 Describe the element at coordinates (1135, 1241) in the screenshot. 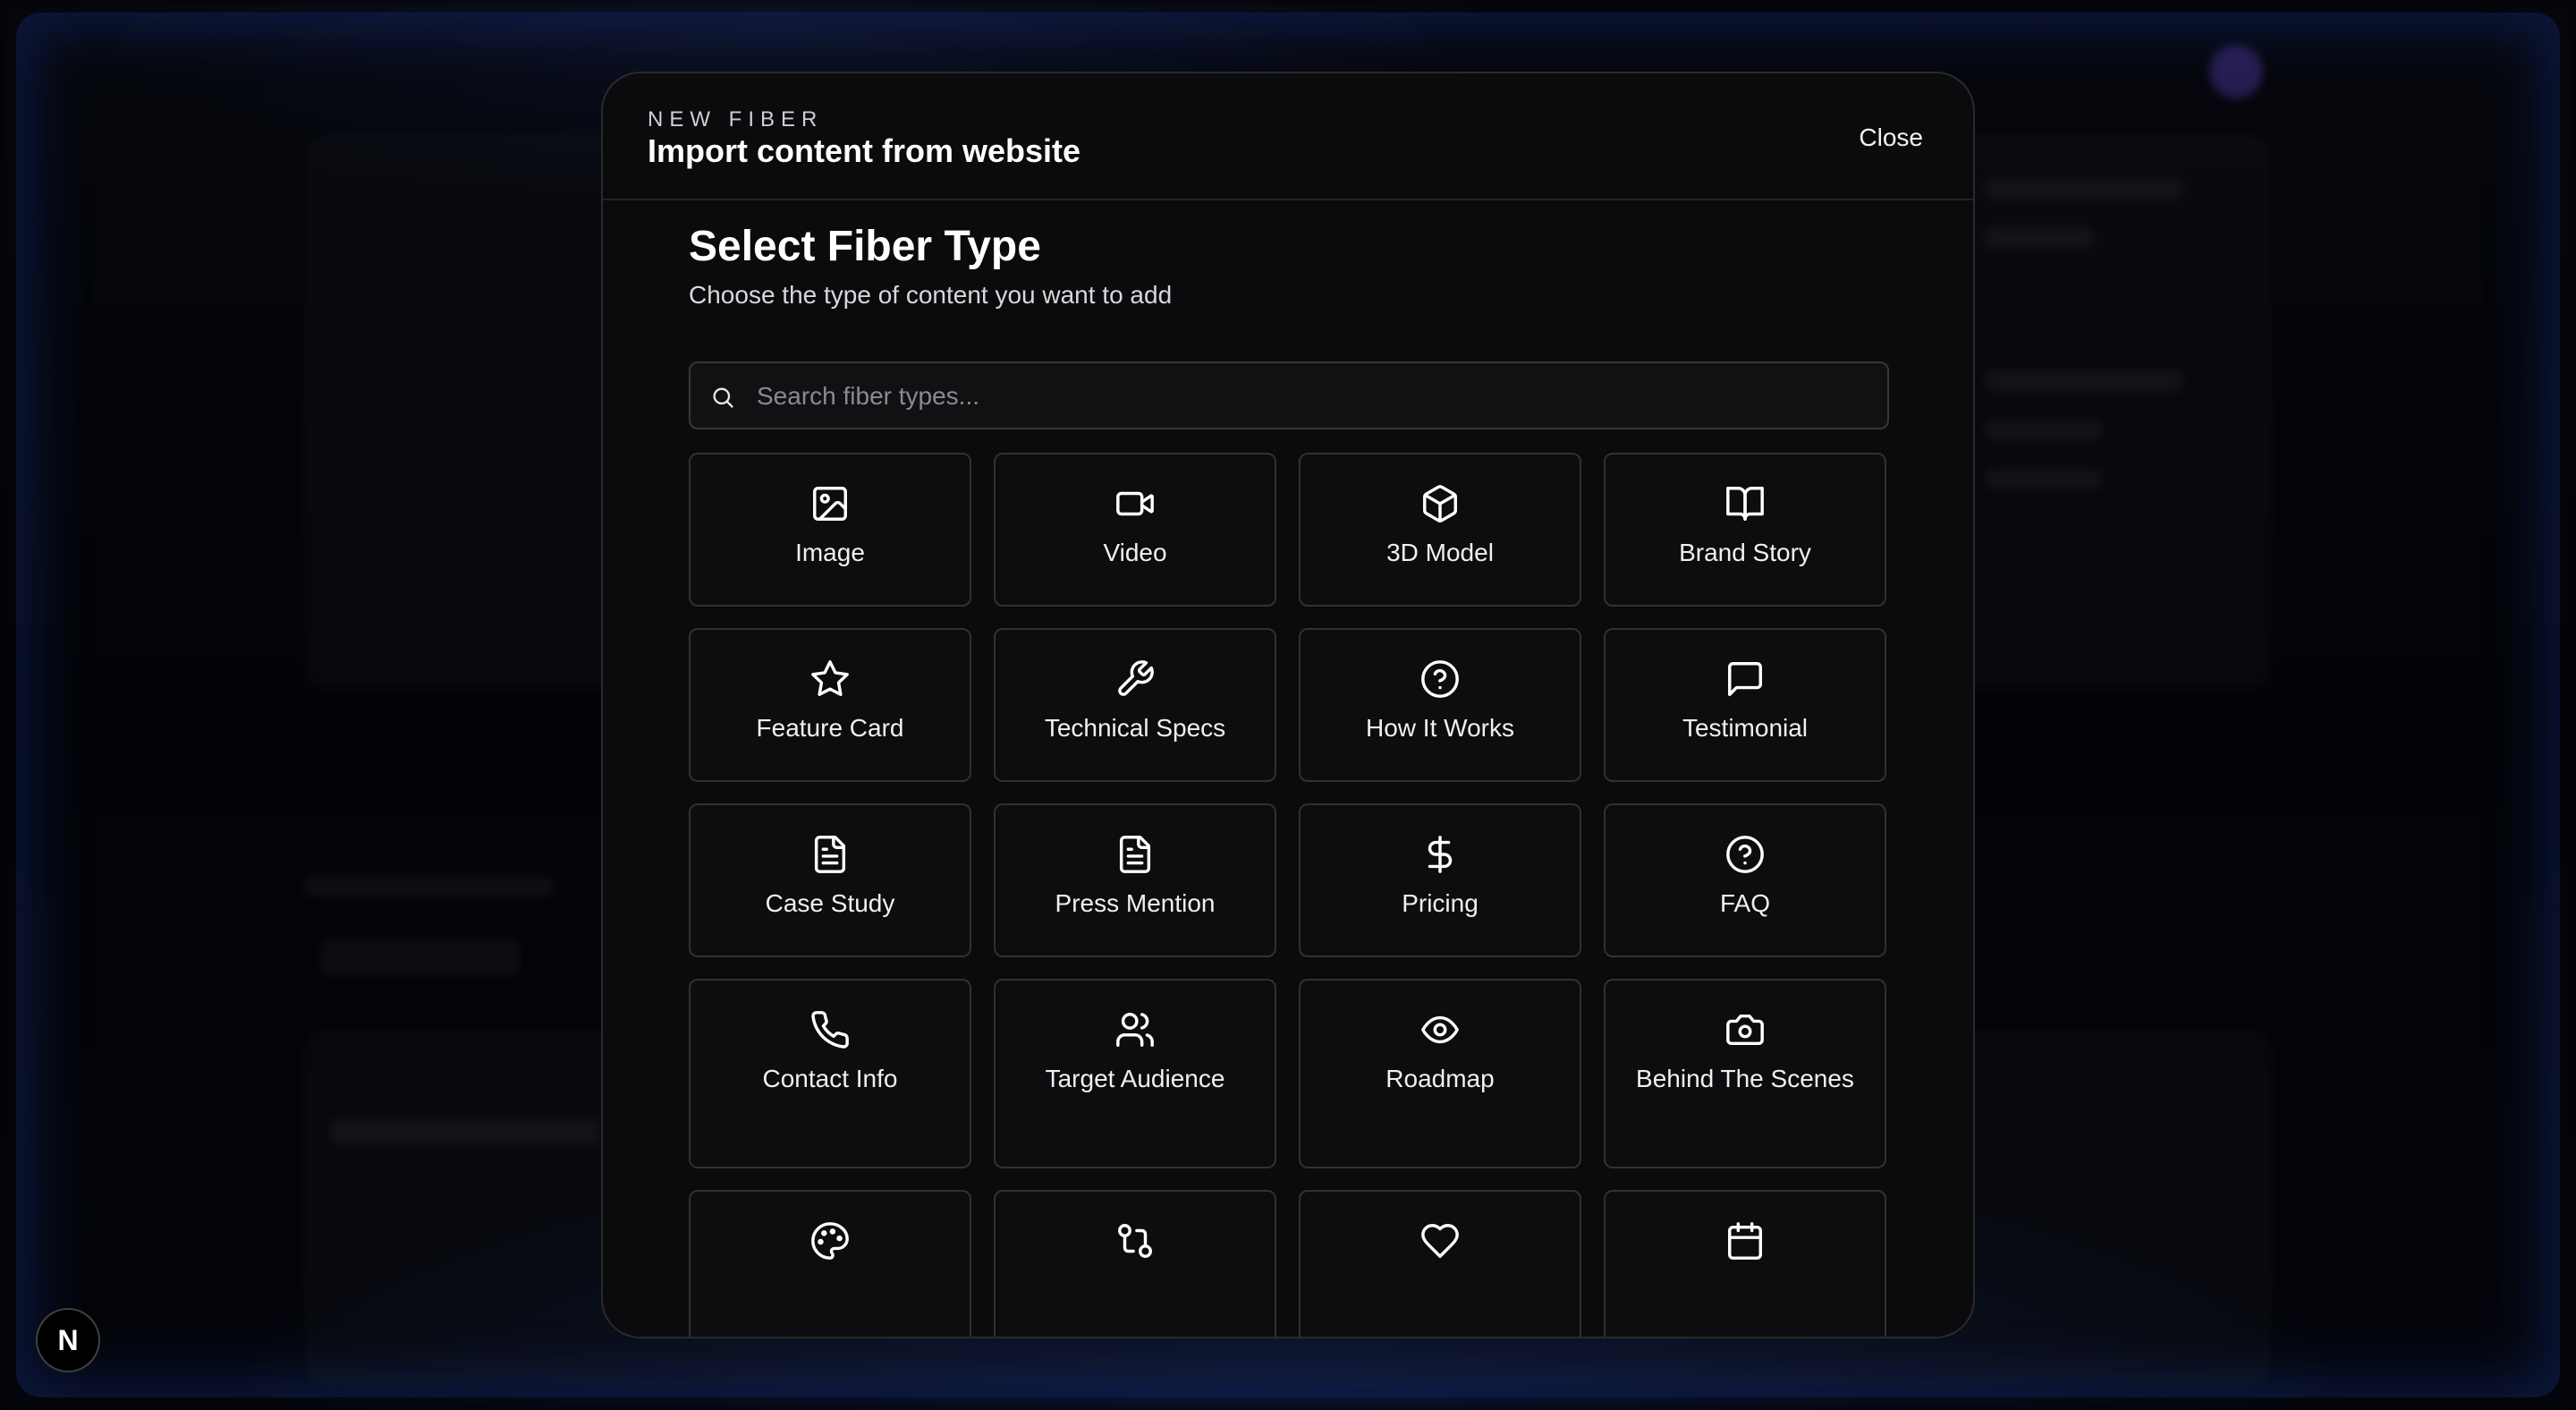

I see `git-pull-request-icon` at that location.